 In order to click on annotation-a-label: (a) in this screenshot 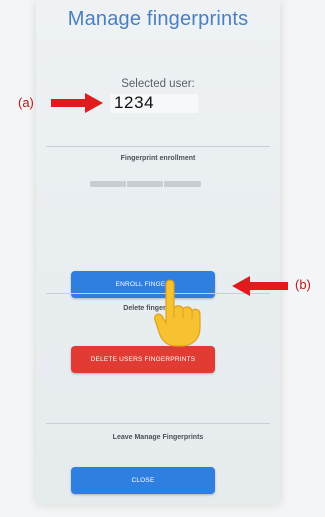, I will do `click(26, 102)`.